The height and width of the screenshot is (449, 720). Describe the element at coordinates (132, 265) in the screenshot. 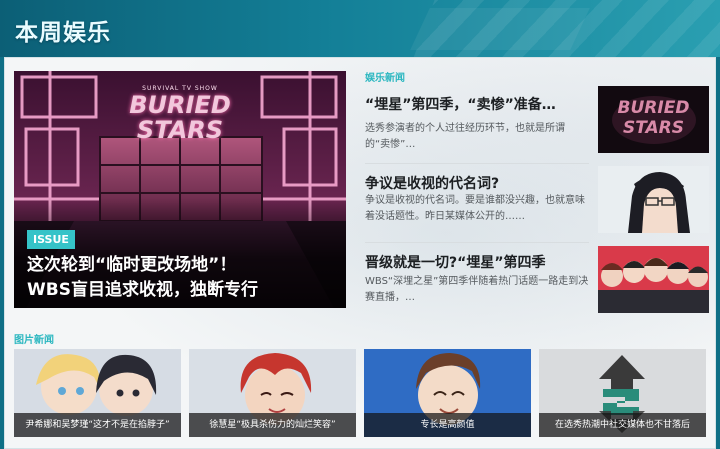

I see `featured-headline-line: 这次轮到“临时更改场地”！` at that location.